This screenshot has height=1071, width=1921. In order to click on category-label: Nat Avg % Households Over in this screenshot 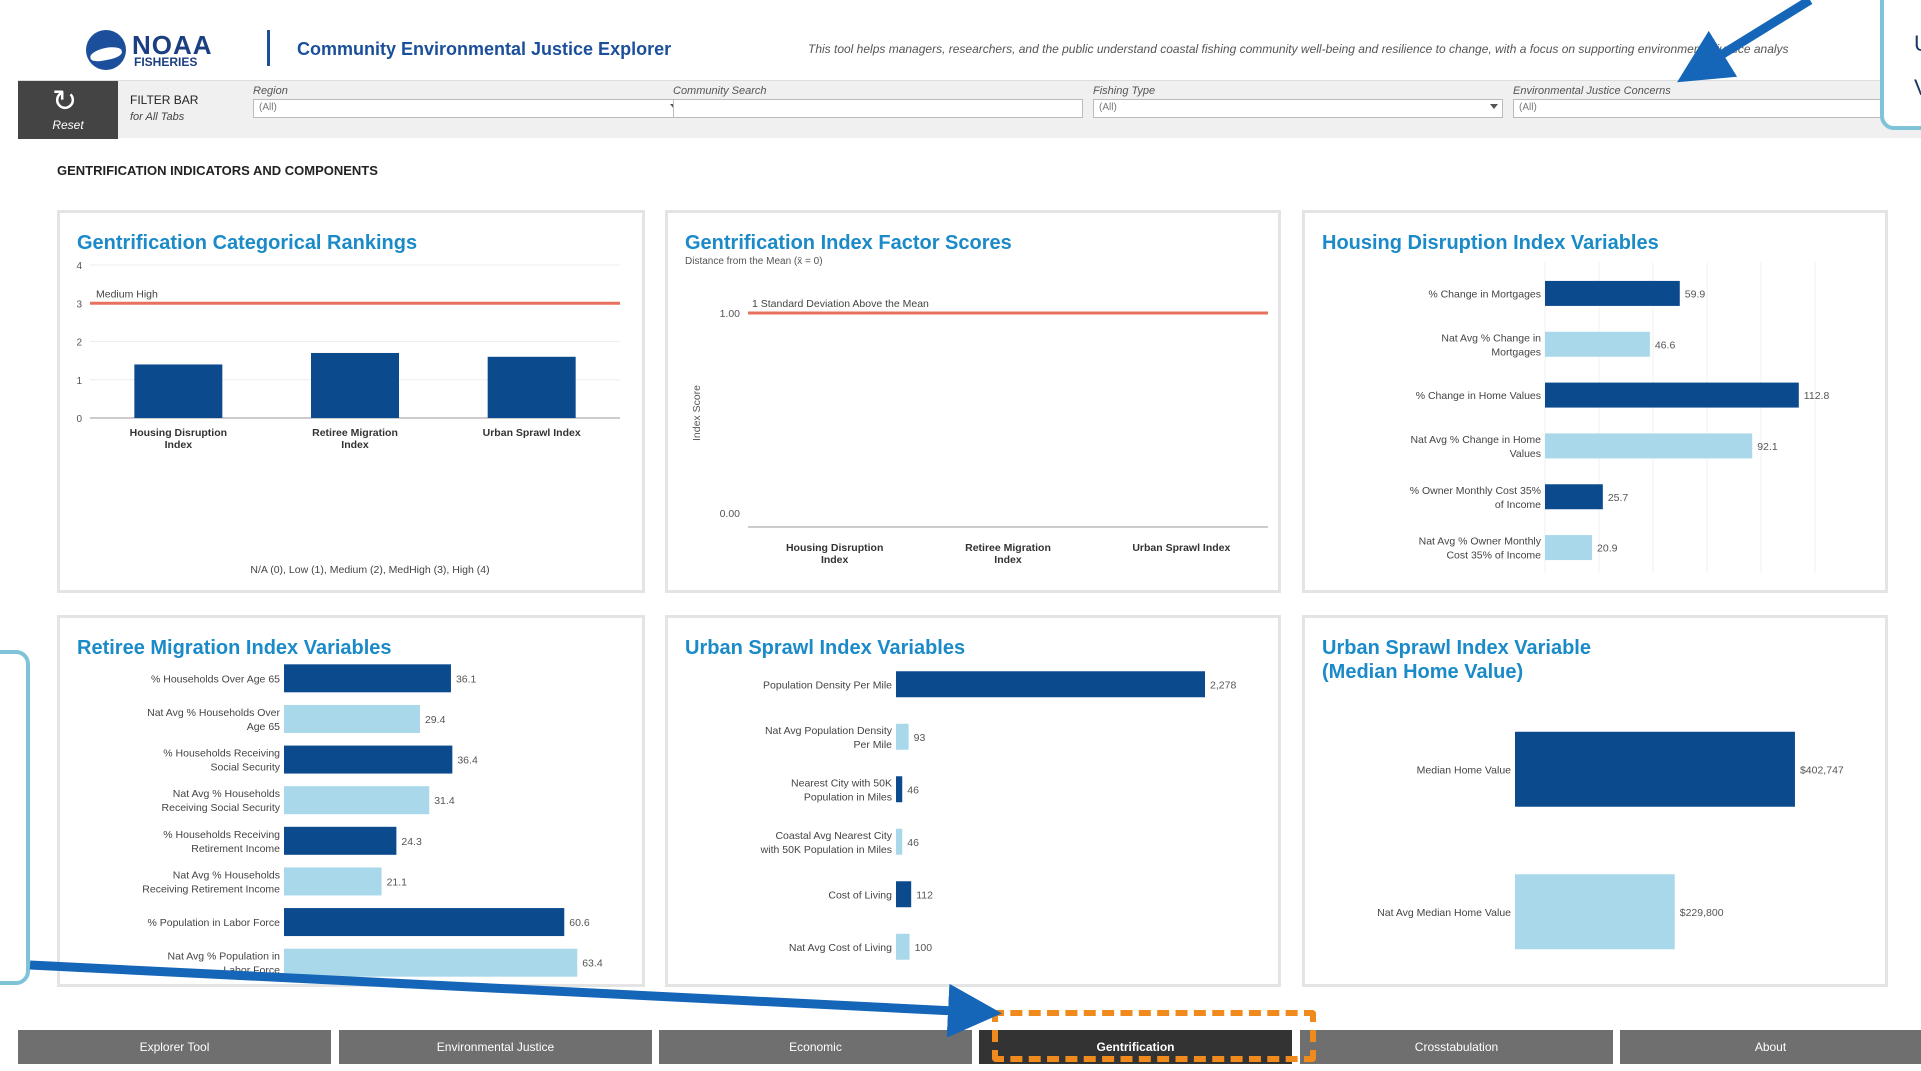, I will do `click(213, 713)`.